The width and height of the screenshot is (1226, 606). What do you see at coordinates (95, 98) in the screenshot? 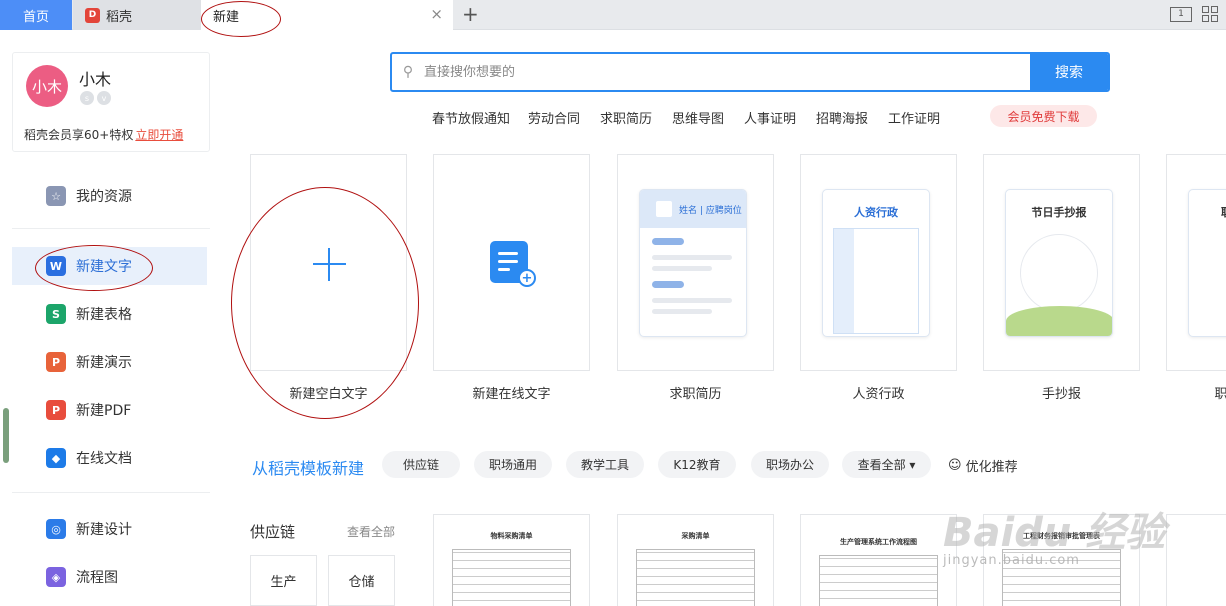
I see `user-badges: s v` at bounding box center [95, 98].